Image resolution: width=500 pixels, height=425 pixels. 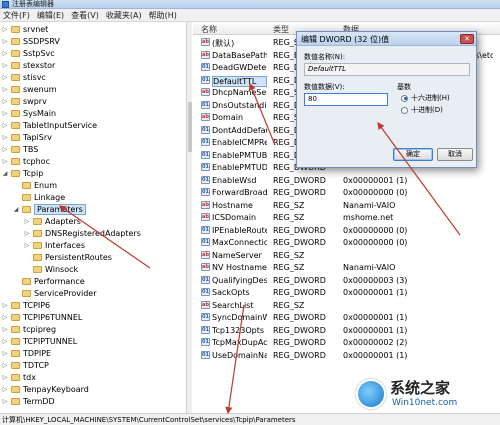 I want to click on tree-item-label: Interfaces, so click(x=65, y=245).